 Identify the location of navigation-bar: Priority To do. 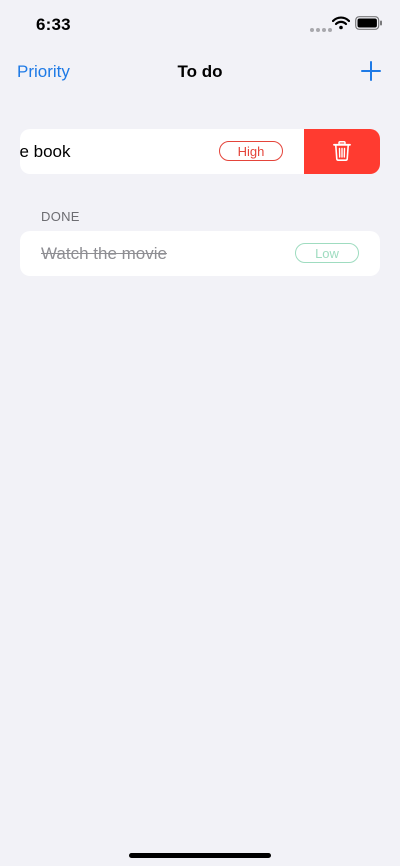
(200, 72).